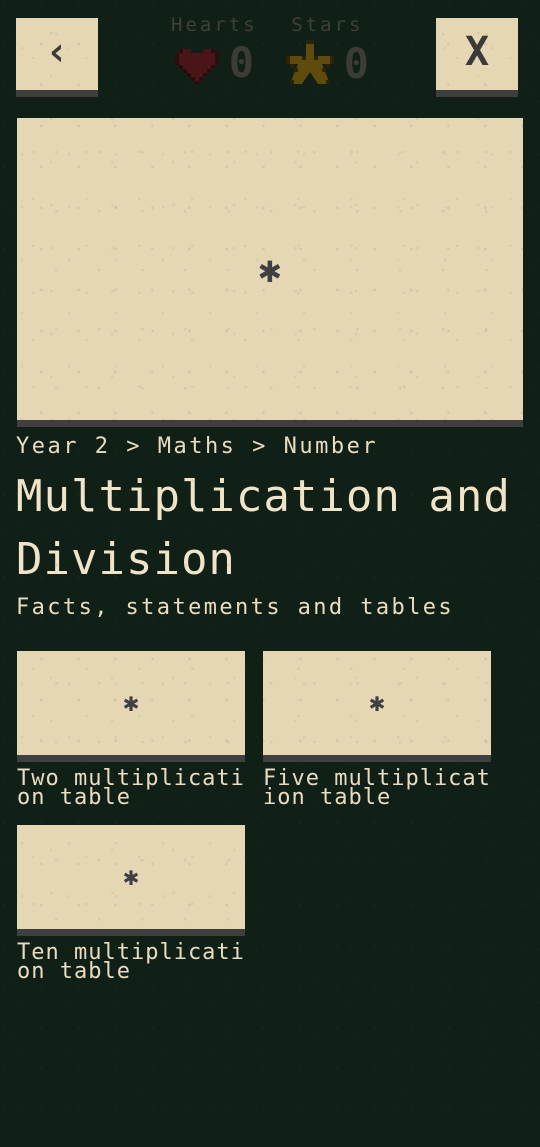 The image size is (540, 1147). Describe the element at coordinates (377, 788) in the screenshot. I see `topic-card-label: Five multiplication table` at that location.